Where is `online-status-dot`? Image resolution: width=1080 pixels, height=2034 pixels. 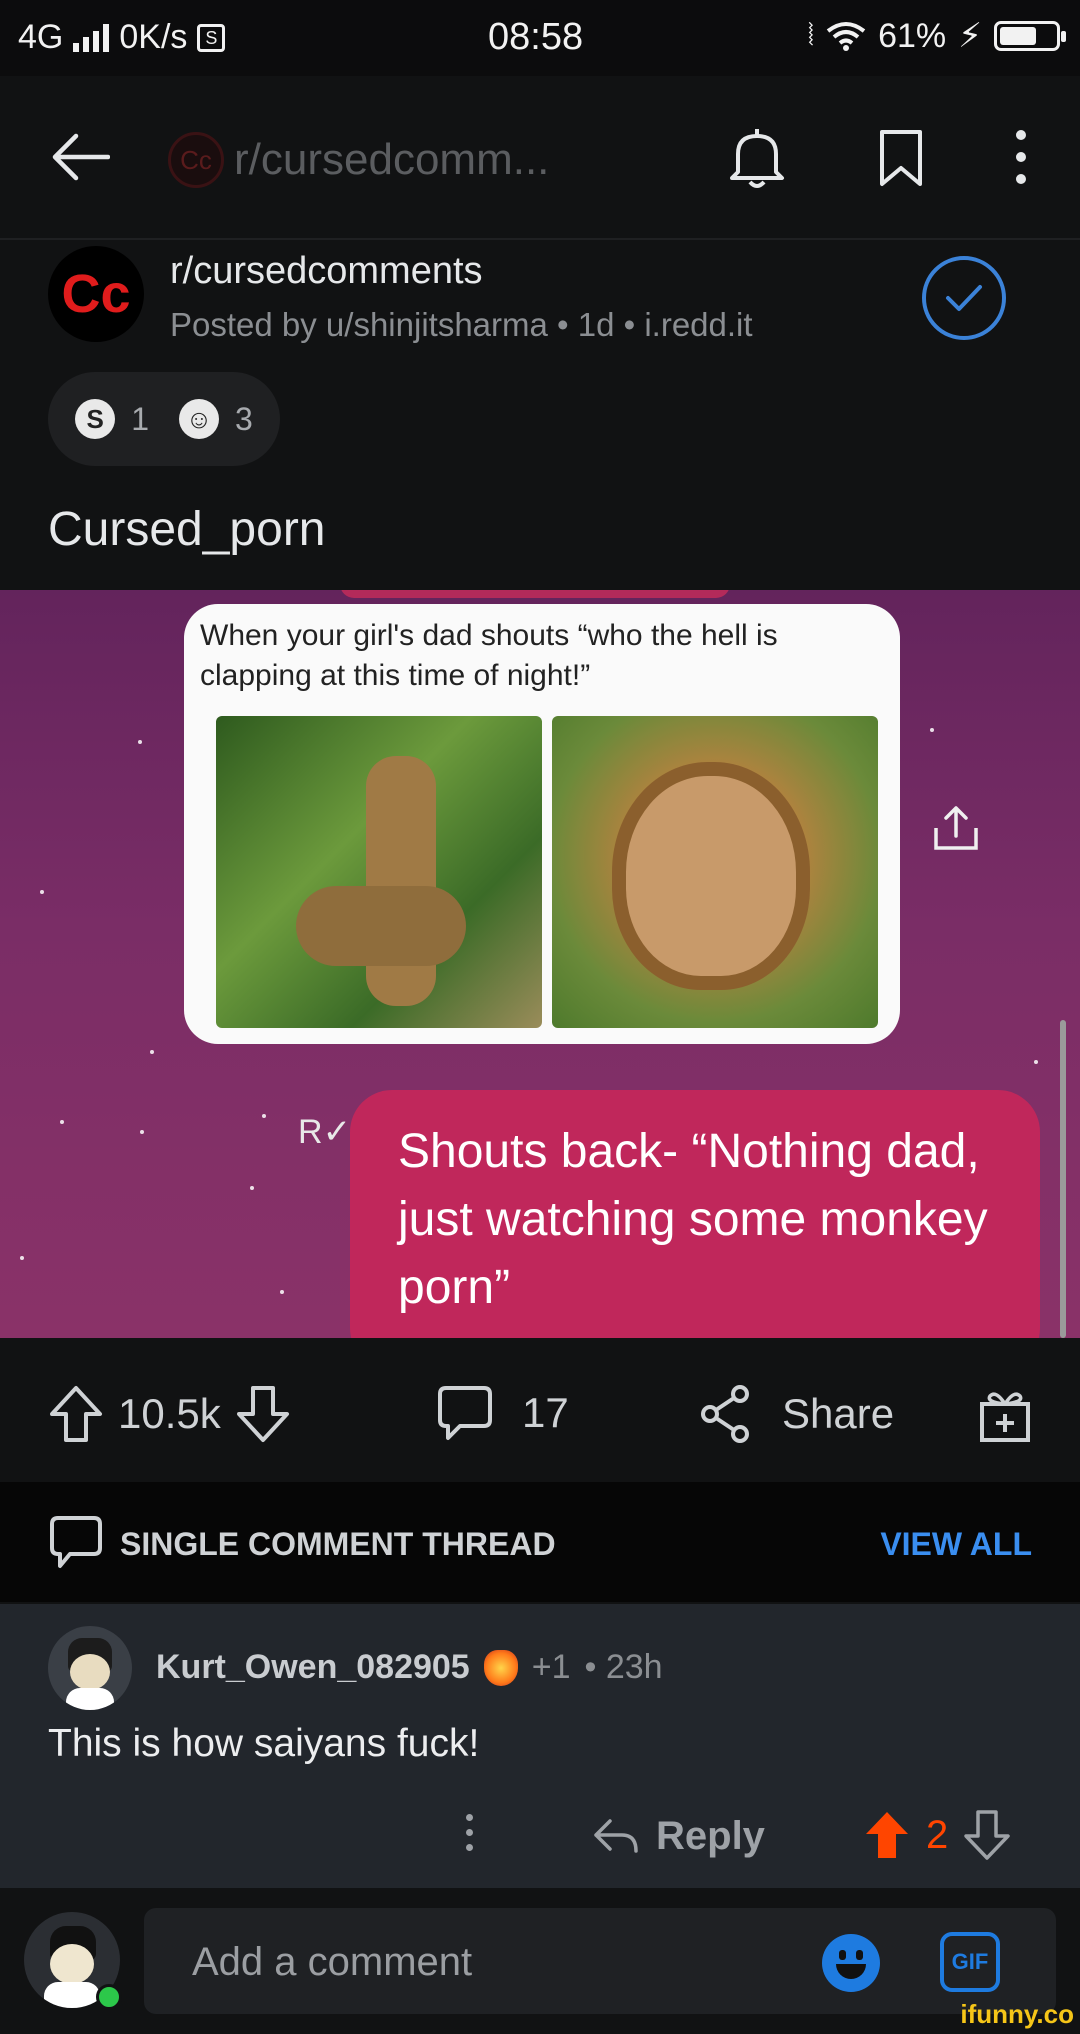
online-status-dot is located at coordinates (109, 1997).